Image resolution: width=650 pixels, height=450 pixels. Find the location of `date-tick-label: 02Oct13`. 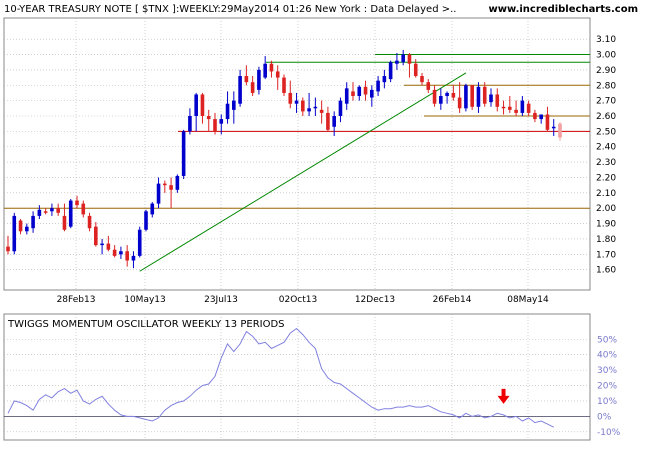

date-tick-label: 02Oct13 is located at coordinates (298, 300).